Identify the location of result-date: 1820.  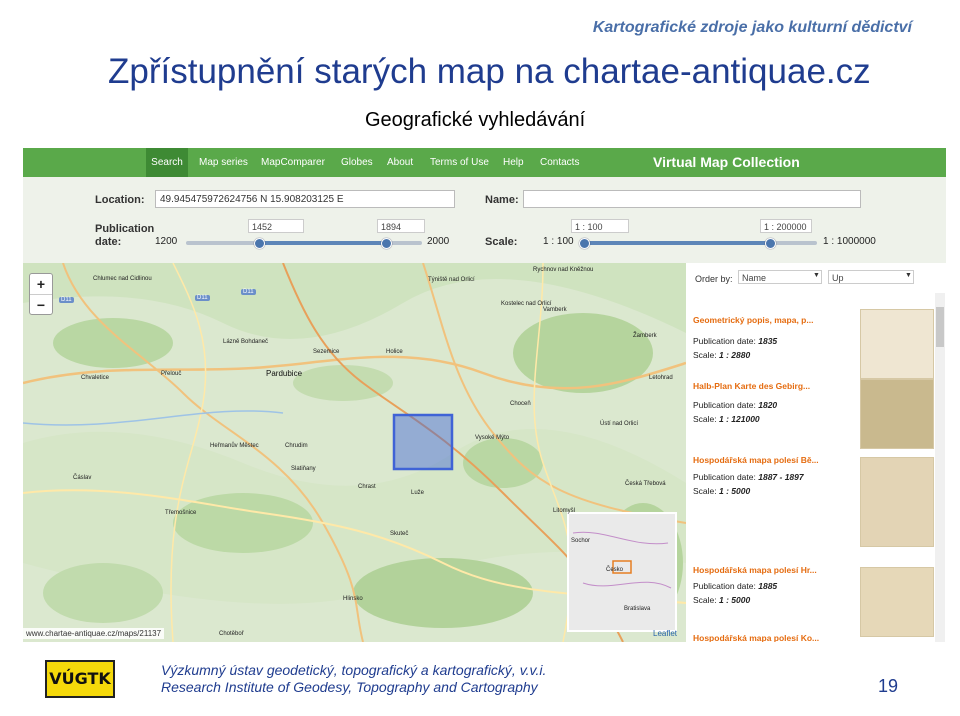
(768, 405).